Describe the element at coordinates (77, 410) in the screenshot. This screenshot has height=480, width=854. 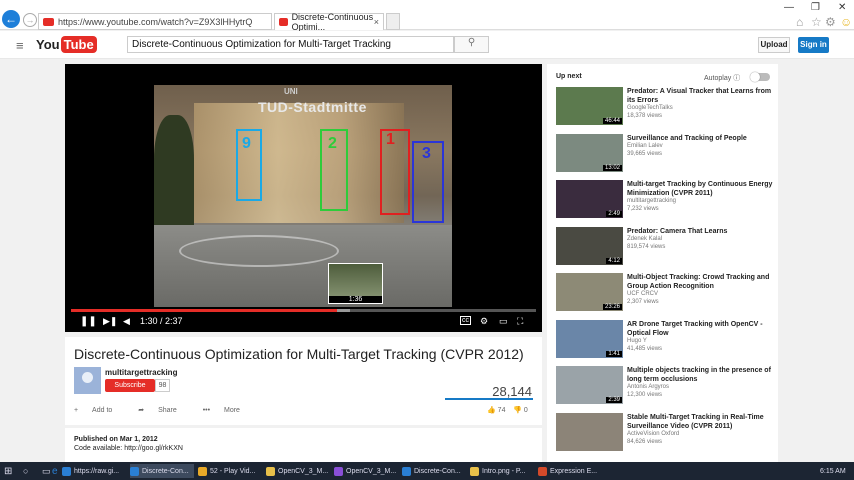
I see `plus-icon: +` at that location.